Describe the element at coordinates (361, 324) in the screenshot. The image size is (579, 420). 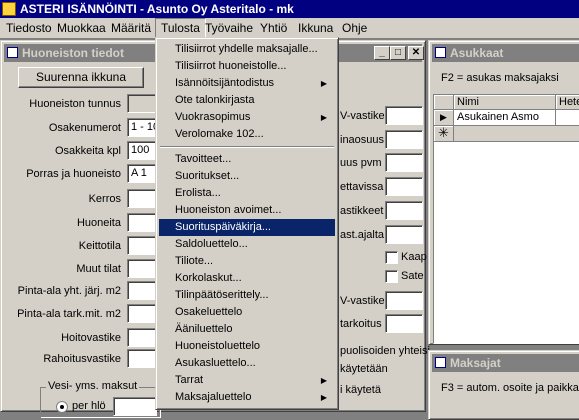
I see `label-r-tarkoitus: tarkoitus` at that location.